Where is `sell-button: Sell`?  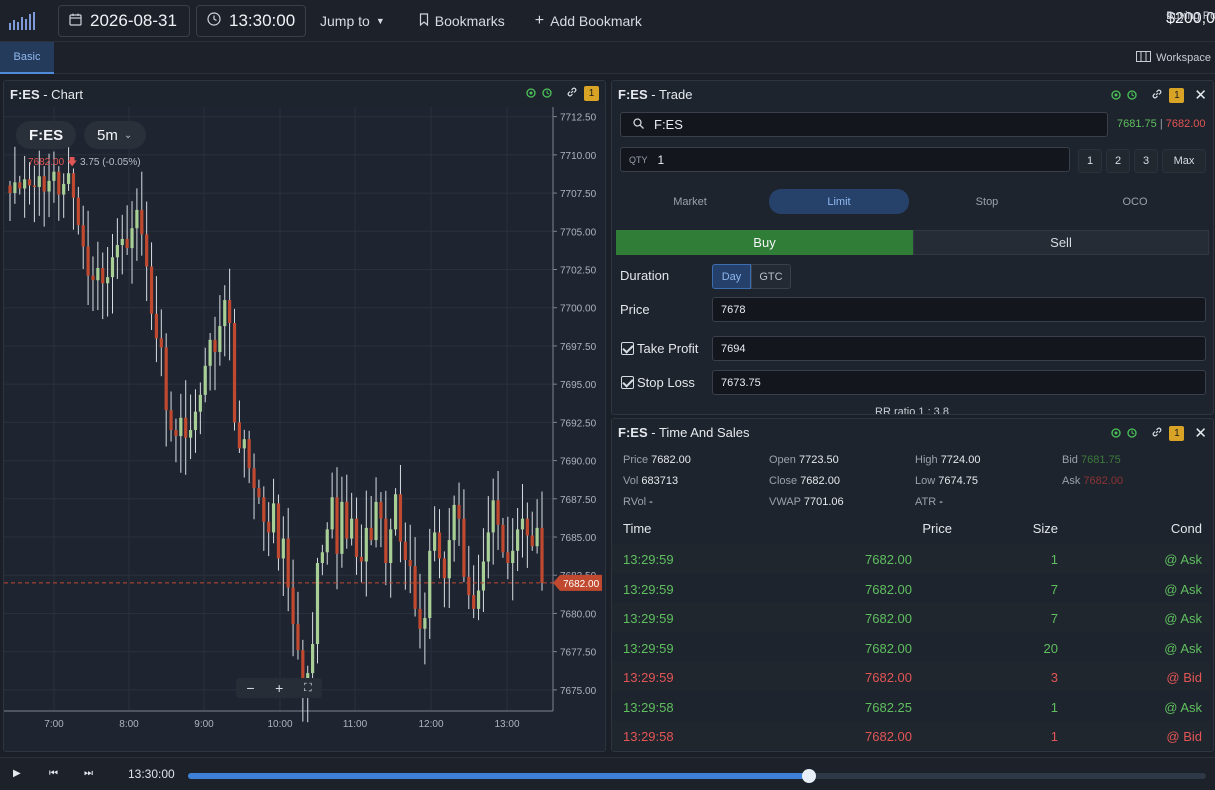
sell-button: Sell is located at coordinates (1061, 242).